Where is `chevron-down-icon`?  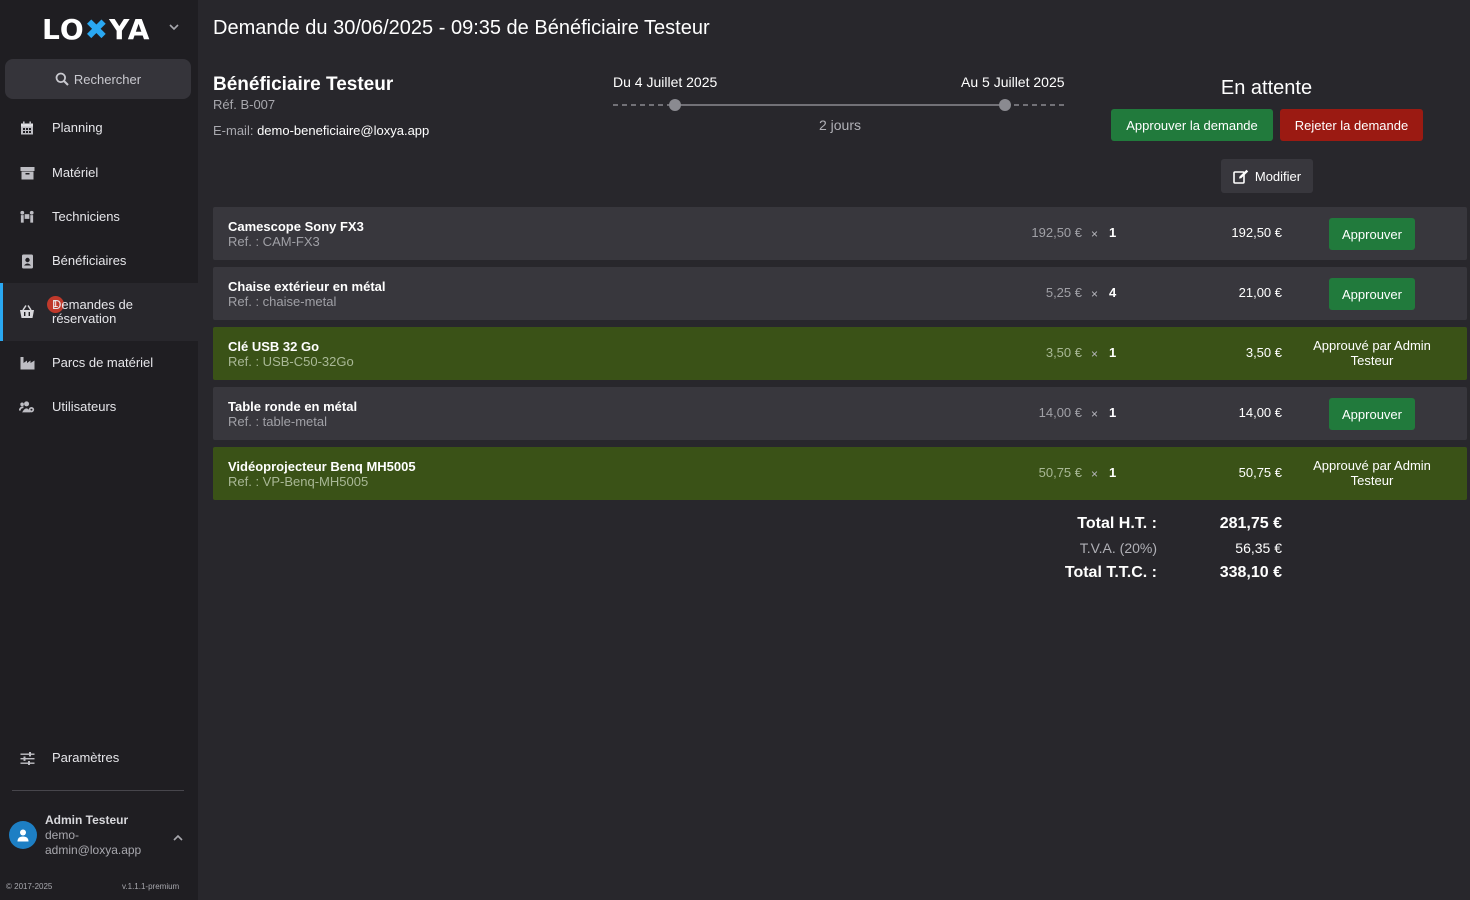
chevron-down-icon is located at coordinates (175, 28).